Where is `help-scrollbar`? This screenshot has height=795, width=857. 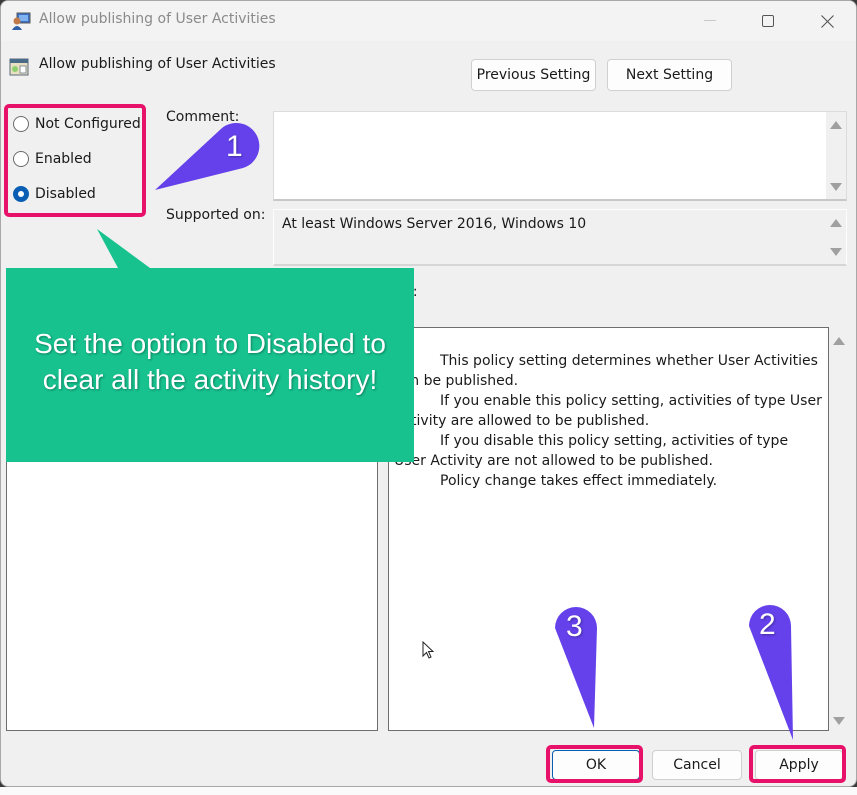
help-scrollbar is located at coordinates (839, 529).